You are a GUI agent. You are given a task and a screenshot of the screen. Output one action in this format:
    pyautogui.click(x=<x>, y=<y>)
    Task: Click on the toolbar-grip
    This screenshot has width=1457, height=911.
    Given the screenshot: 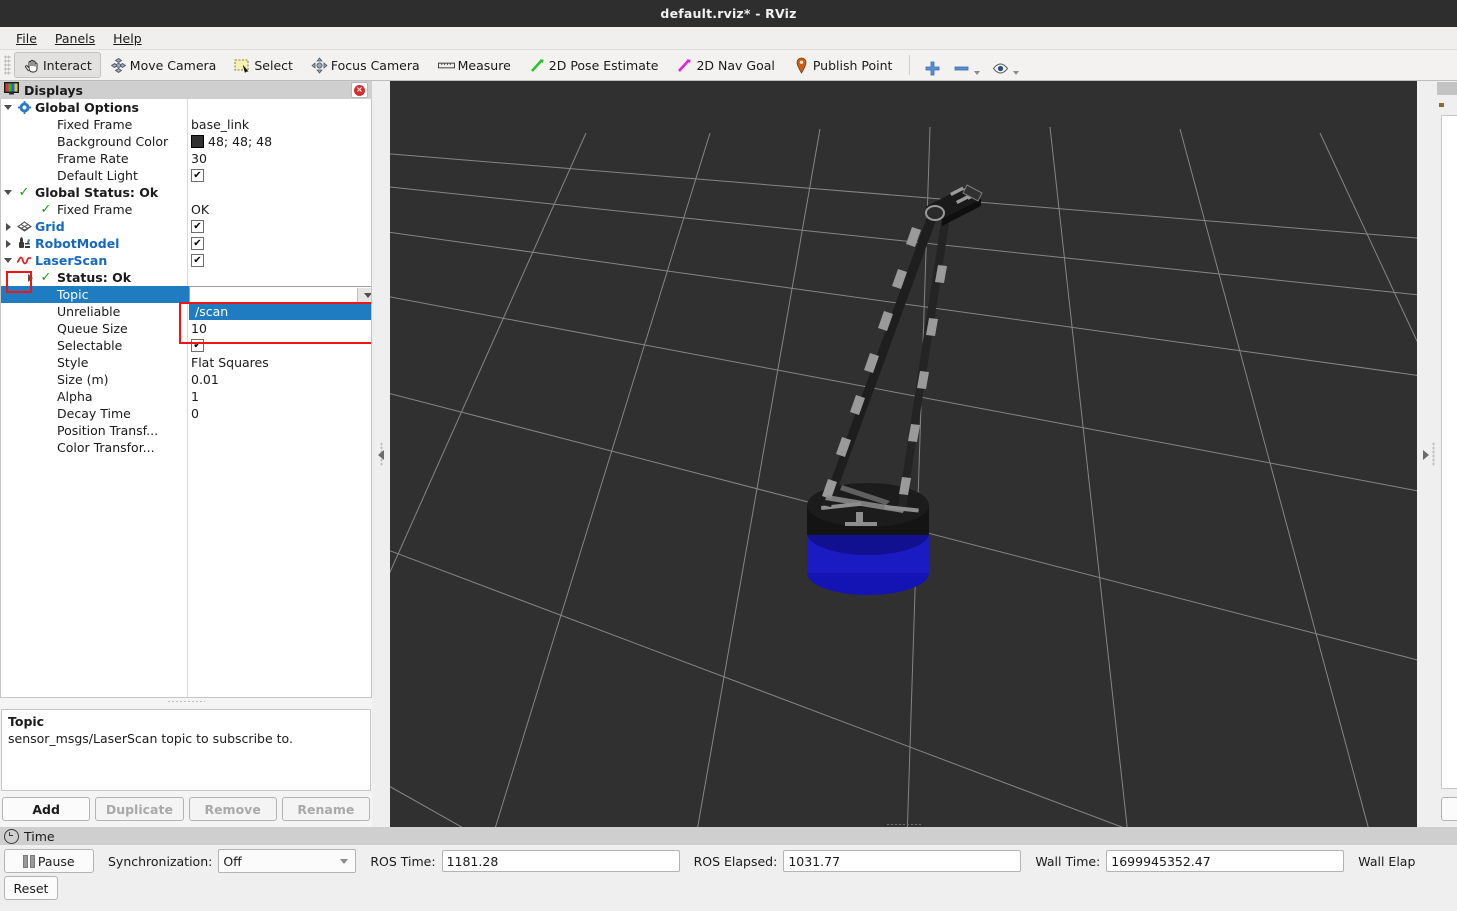 What is the action you would take?
    pyautogui.click(x=7, y=65)
    